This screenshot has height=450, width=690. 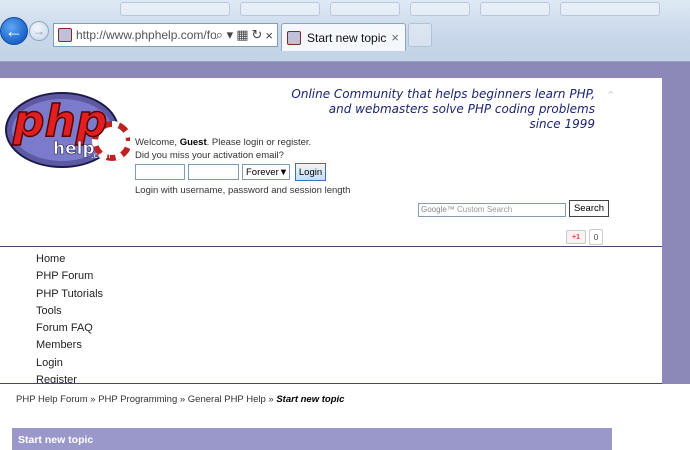 I want to click on search-input: Google™ Custom Search, so click(x=492, y=210).